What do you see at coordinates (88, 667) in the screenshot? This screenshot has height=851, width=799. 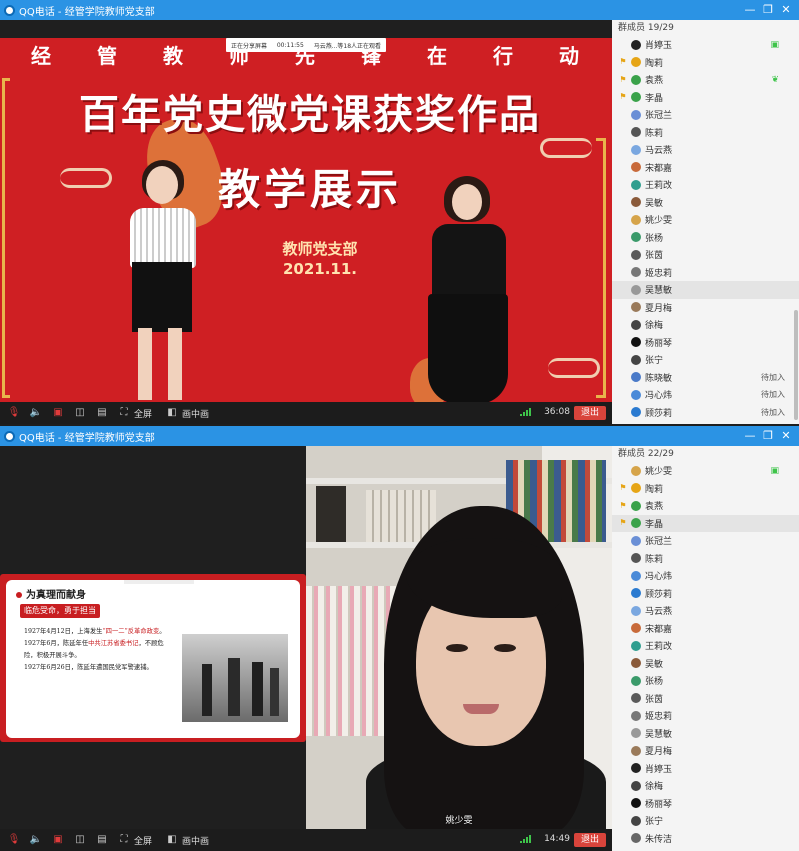 I see `slide-line: 1927年6月26日，陈延年遭国民党军警逮捕。` at bounding box center [88, 667].